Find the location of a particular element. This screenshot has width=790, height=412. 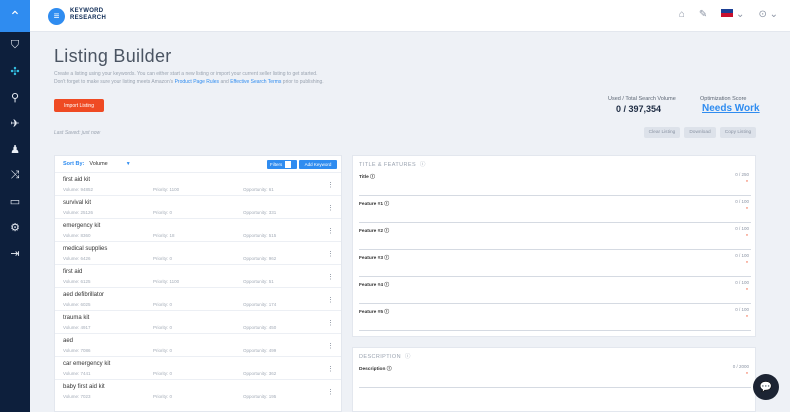

keyword-volume: Volume: 7023 is located at coordinates (77, 396).